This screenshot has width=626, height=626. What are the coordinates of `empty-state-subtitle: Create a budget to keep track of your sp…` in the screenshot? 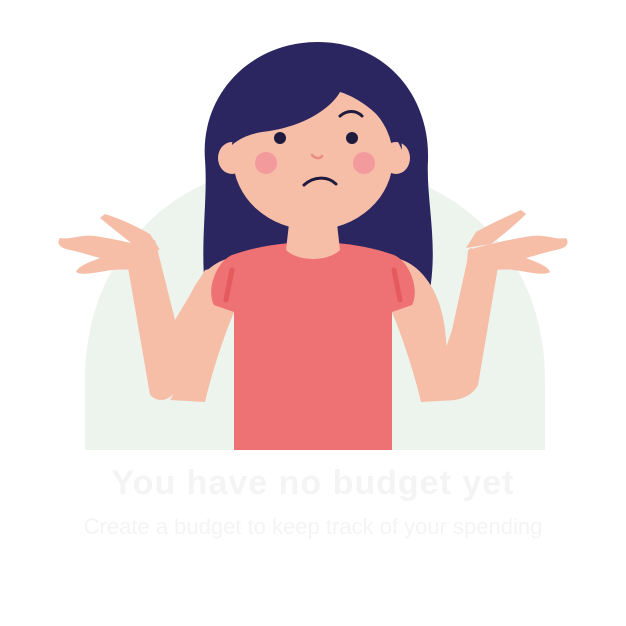 It's located at (313, 526).